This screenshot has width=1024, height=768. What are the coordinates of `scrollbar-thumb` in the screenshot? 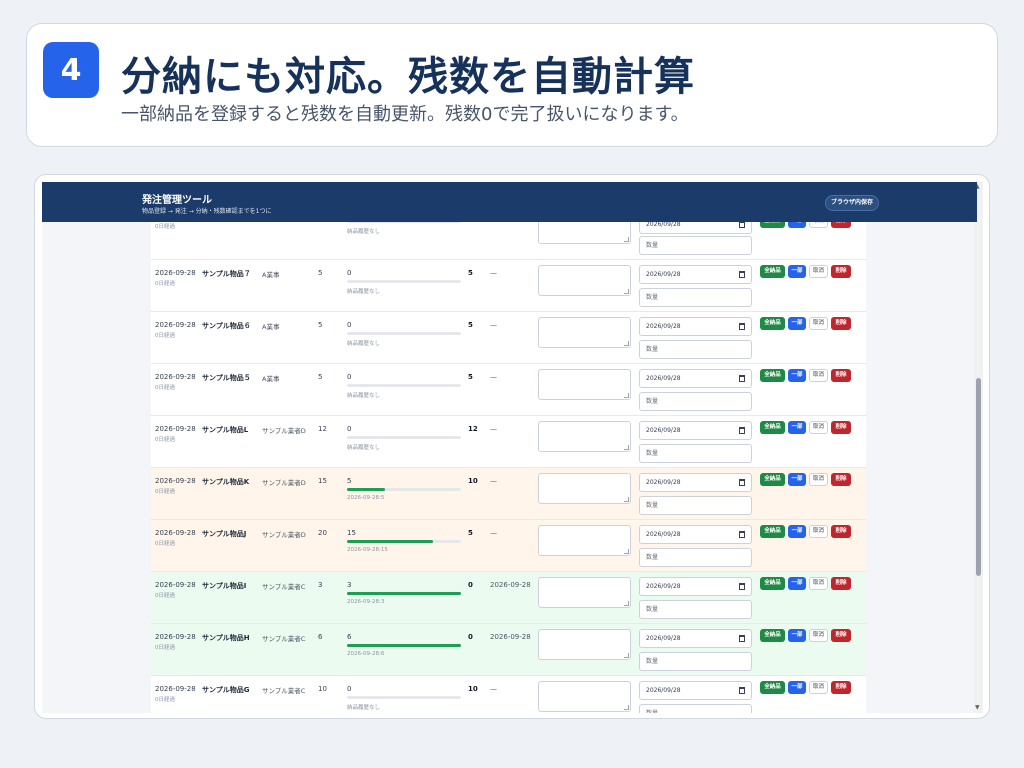 It's located at (978, 477).